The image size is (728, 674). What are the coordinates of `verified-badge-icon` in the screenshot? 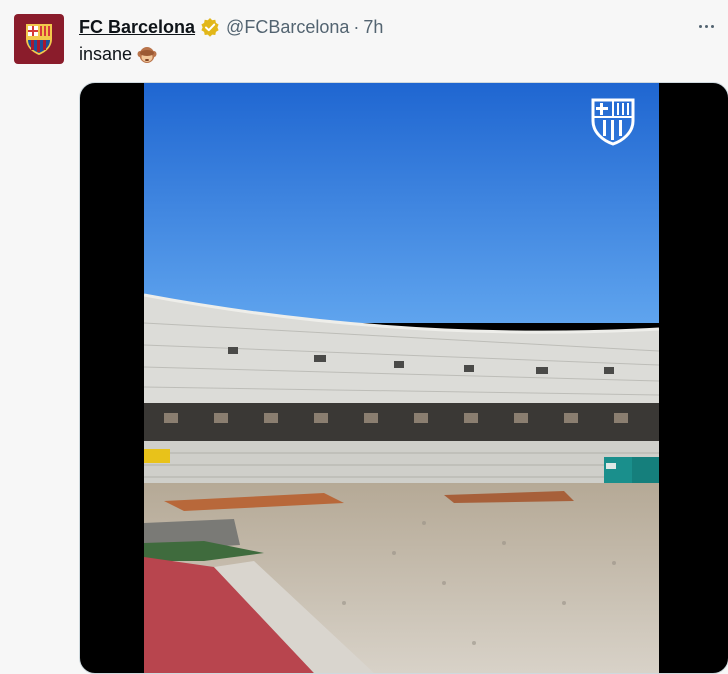 It's located at (210, 27).